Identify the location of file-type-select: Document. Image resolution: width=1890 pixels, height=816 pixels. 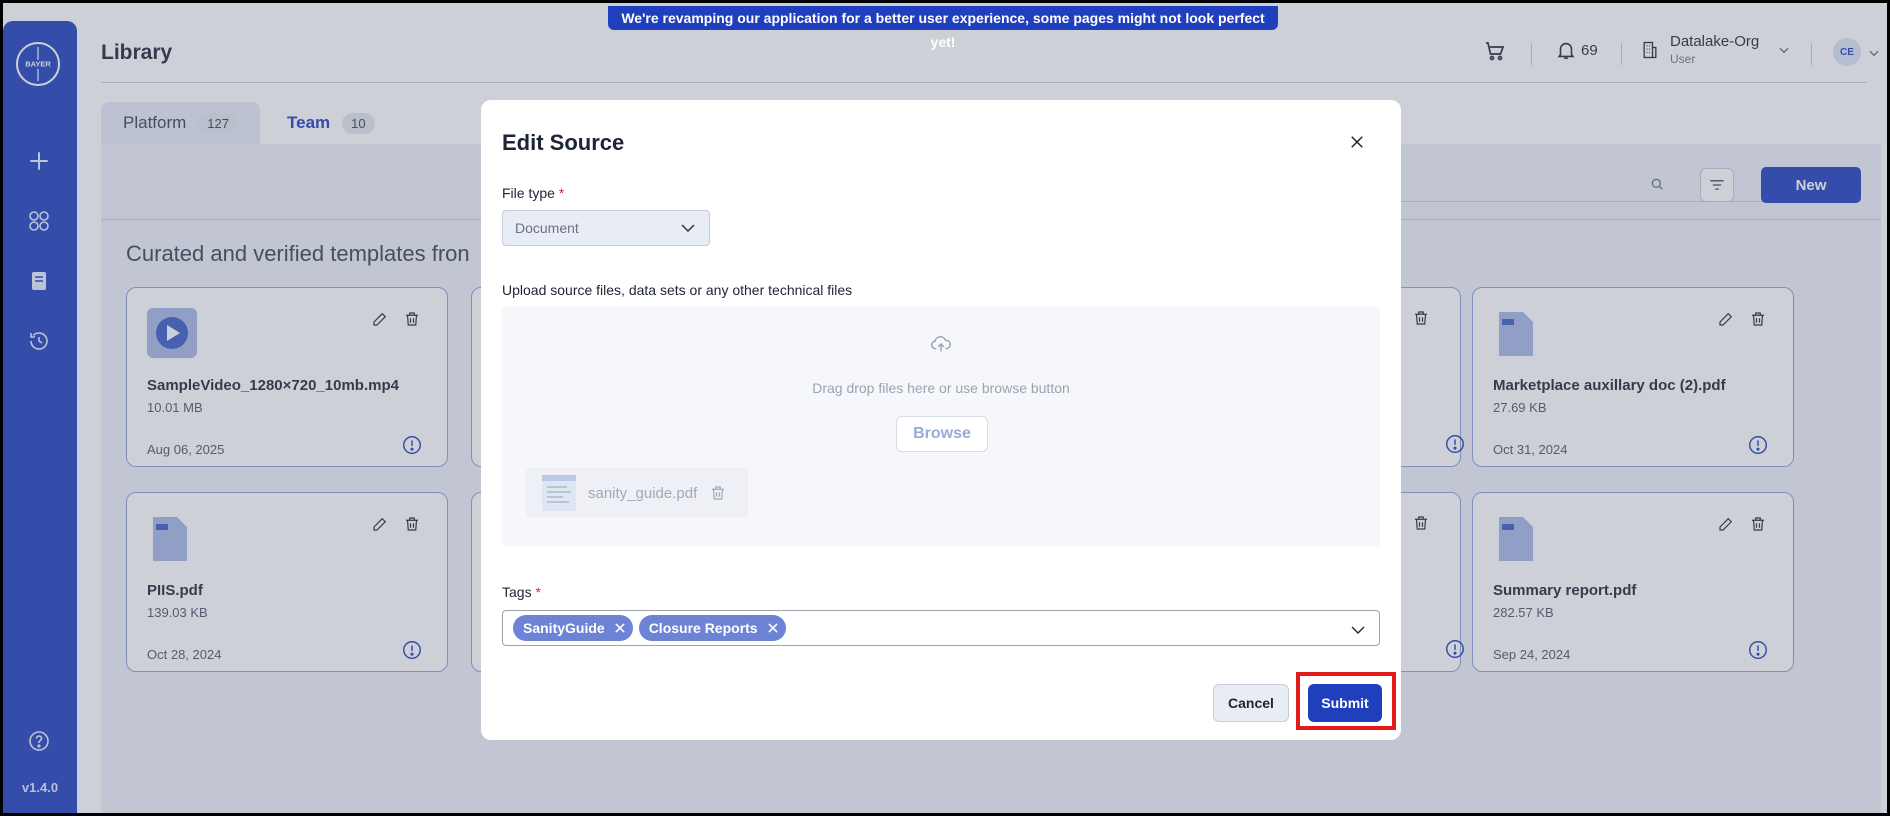
(606, 228).